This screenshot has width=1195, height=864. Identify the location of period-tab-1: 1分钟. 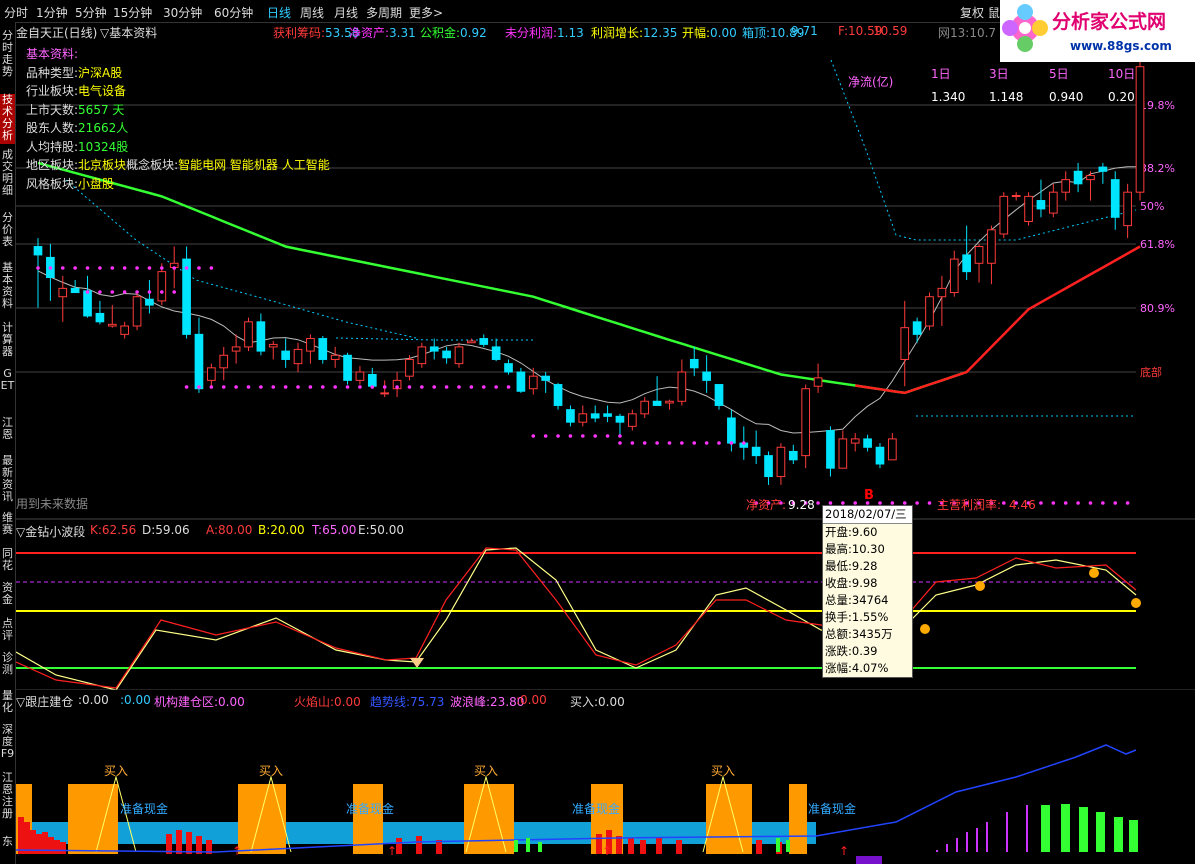
(52, 12).